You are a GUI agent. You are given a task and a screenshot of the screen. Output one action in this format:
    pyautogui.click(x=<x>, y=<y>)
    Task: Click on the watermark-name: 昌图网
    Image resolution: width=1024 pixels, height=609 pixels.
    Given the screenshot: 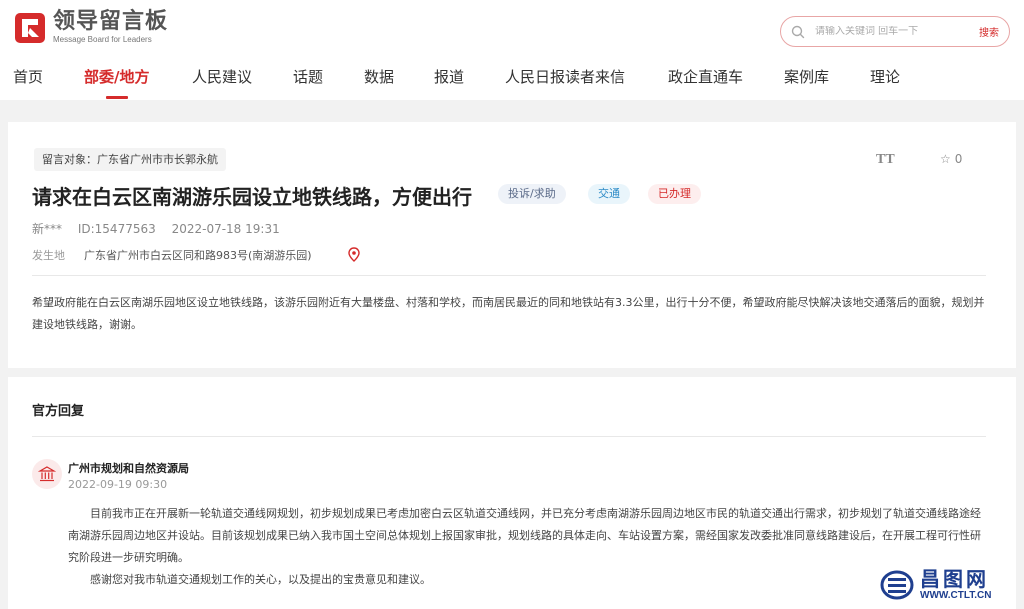 What is the action you would take?
    pyautogui.click(x=954, y=579)
    